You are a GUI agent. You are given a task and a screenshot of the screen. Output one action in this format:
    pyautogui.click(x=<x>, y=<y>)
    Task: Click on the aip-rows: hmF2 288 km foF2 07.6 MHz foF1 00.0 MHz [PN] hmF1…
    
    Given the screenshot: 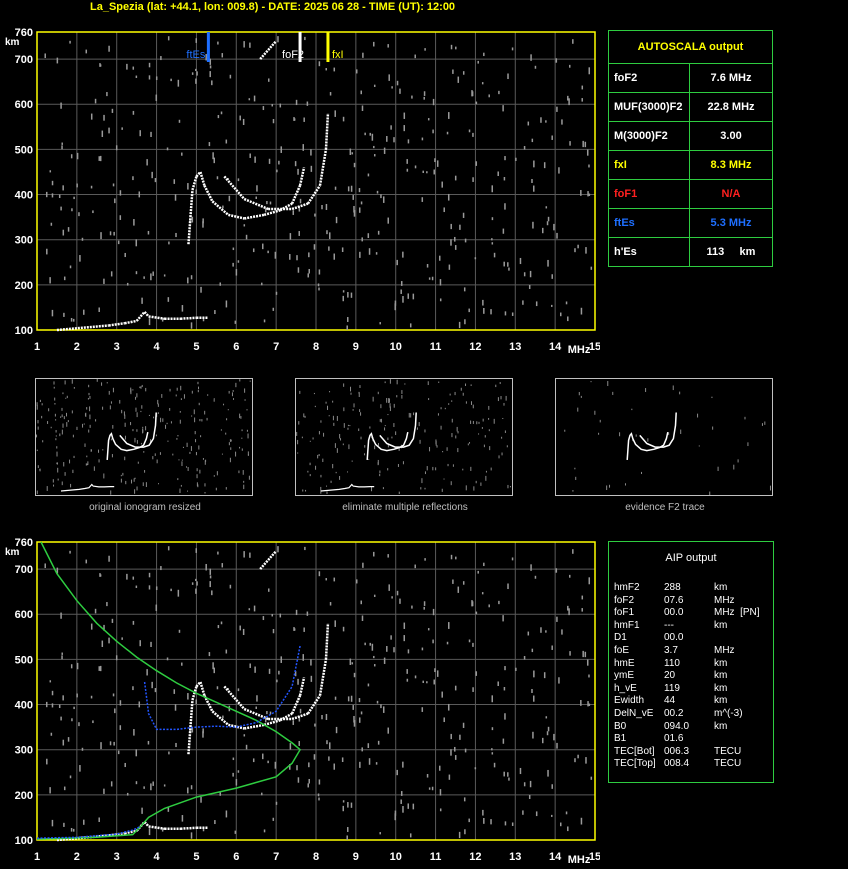 What is the action you would take?
    pyautogui.click(x=687, y=676)
    